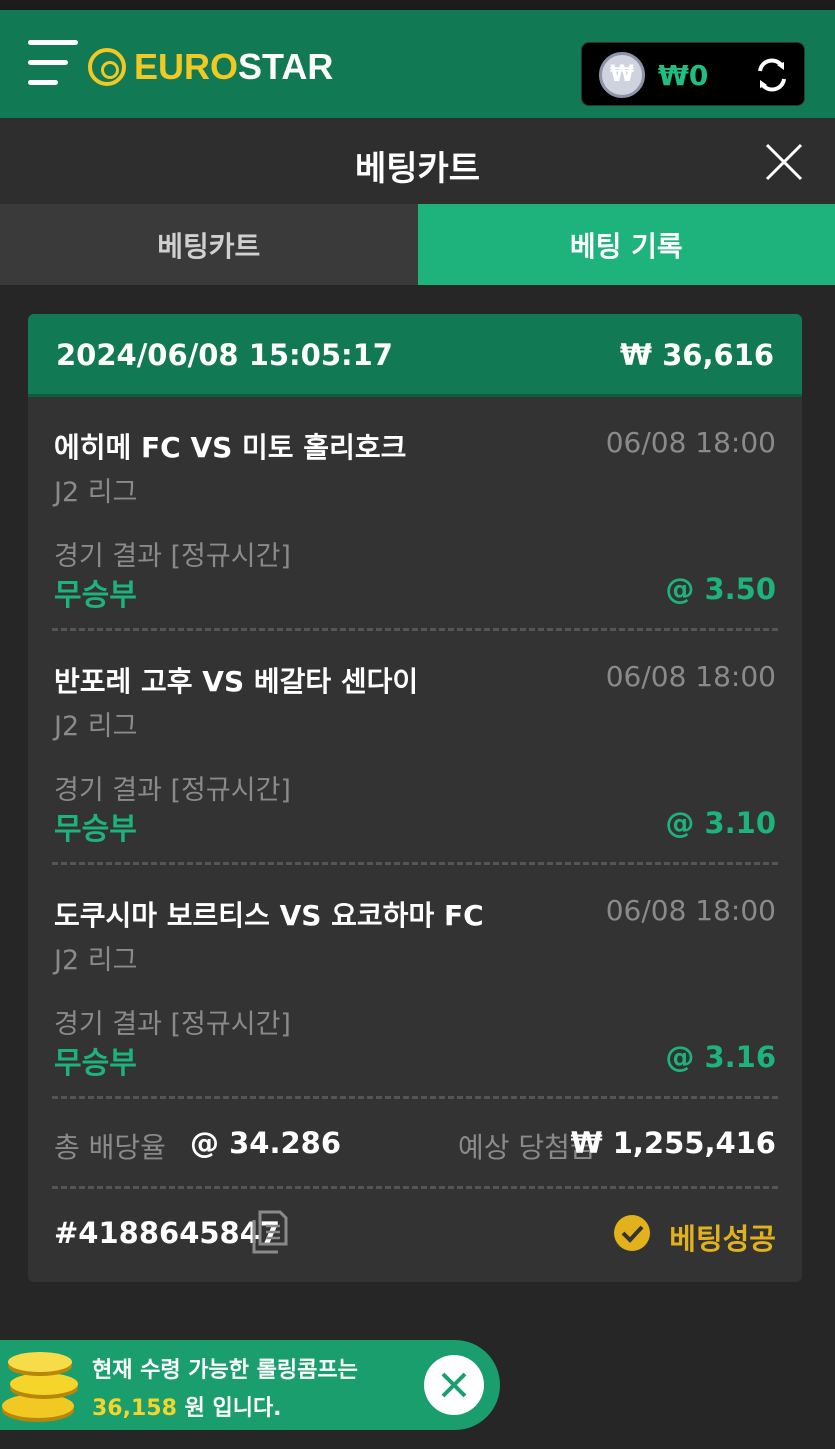  Describe the element at coordinates (269, 915) in the screenshot. I see `match-name: 도쿠시마 보르티스 VS 요코하마 FC` at that location.